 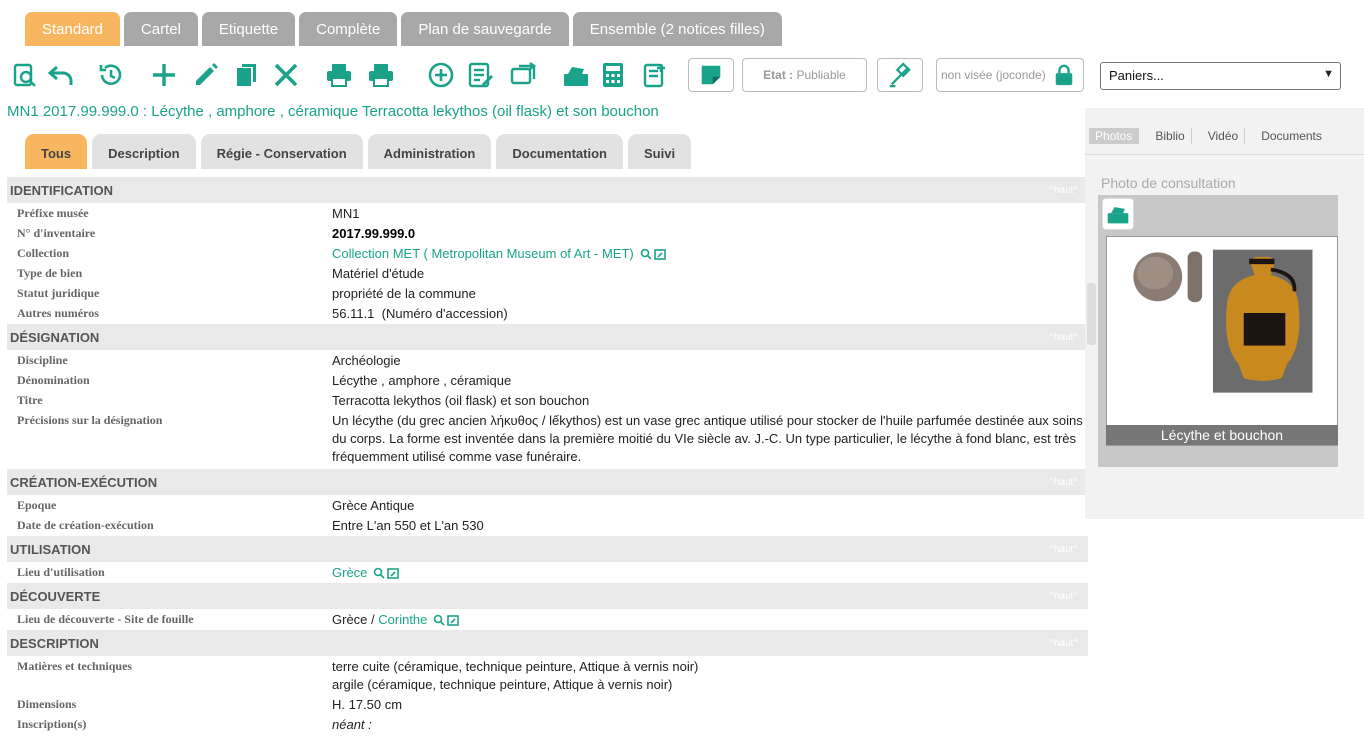 What do you see at coordinates (1114, 136) in the screenshot?
I see `tab-photos: Photos` at bounding box center [1114, 136].